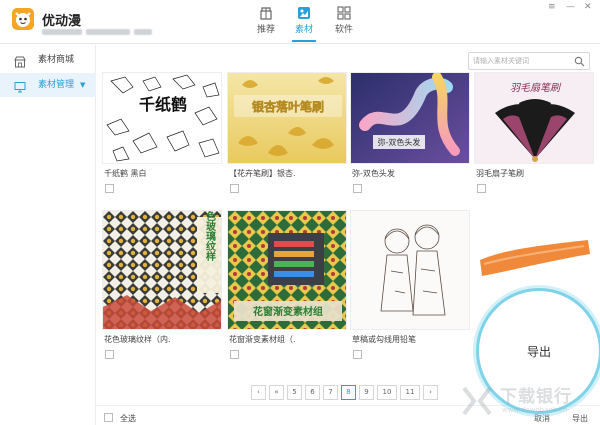 This screenshot has width=600, height=425. Describe the element at coordinates (265, 30) in the screenshot. I see `tab-recommend-label: 推荐` at that location.